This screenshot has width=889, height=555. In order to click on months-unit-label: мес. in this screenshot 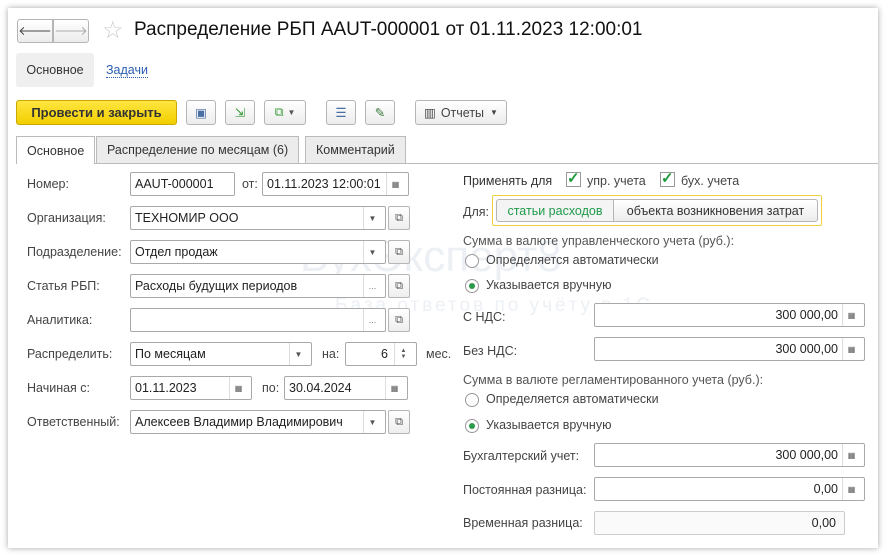, I will do `click(439, 354)`.